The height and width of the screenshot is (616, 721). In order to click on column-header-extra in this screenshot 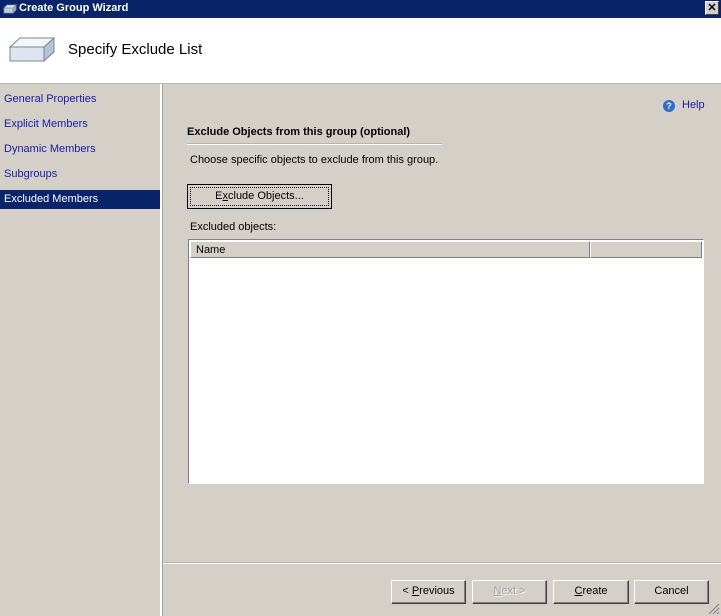, I will do `click(646, 249)`.